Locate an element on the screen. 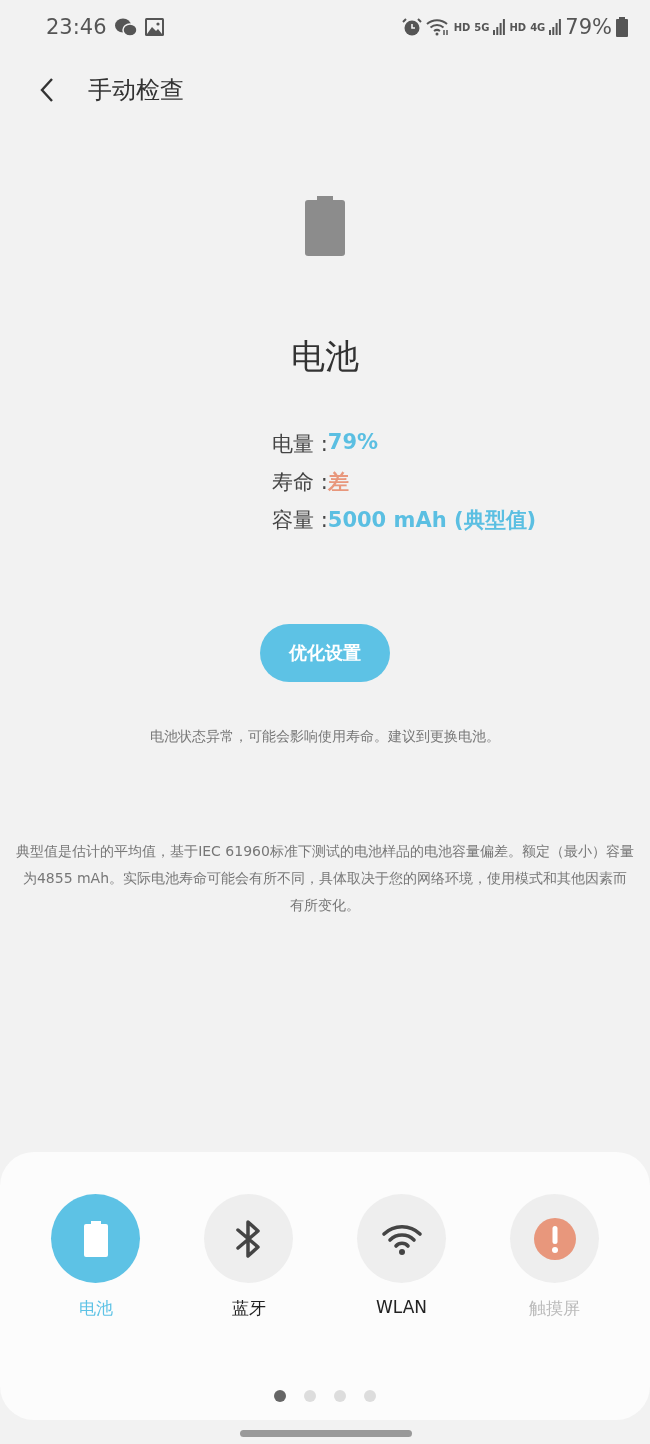  bluetooth-icon is located at coordinates (248, 1238).